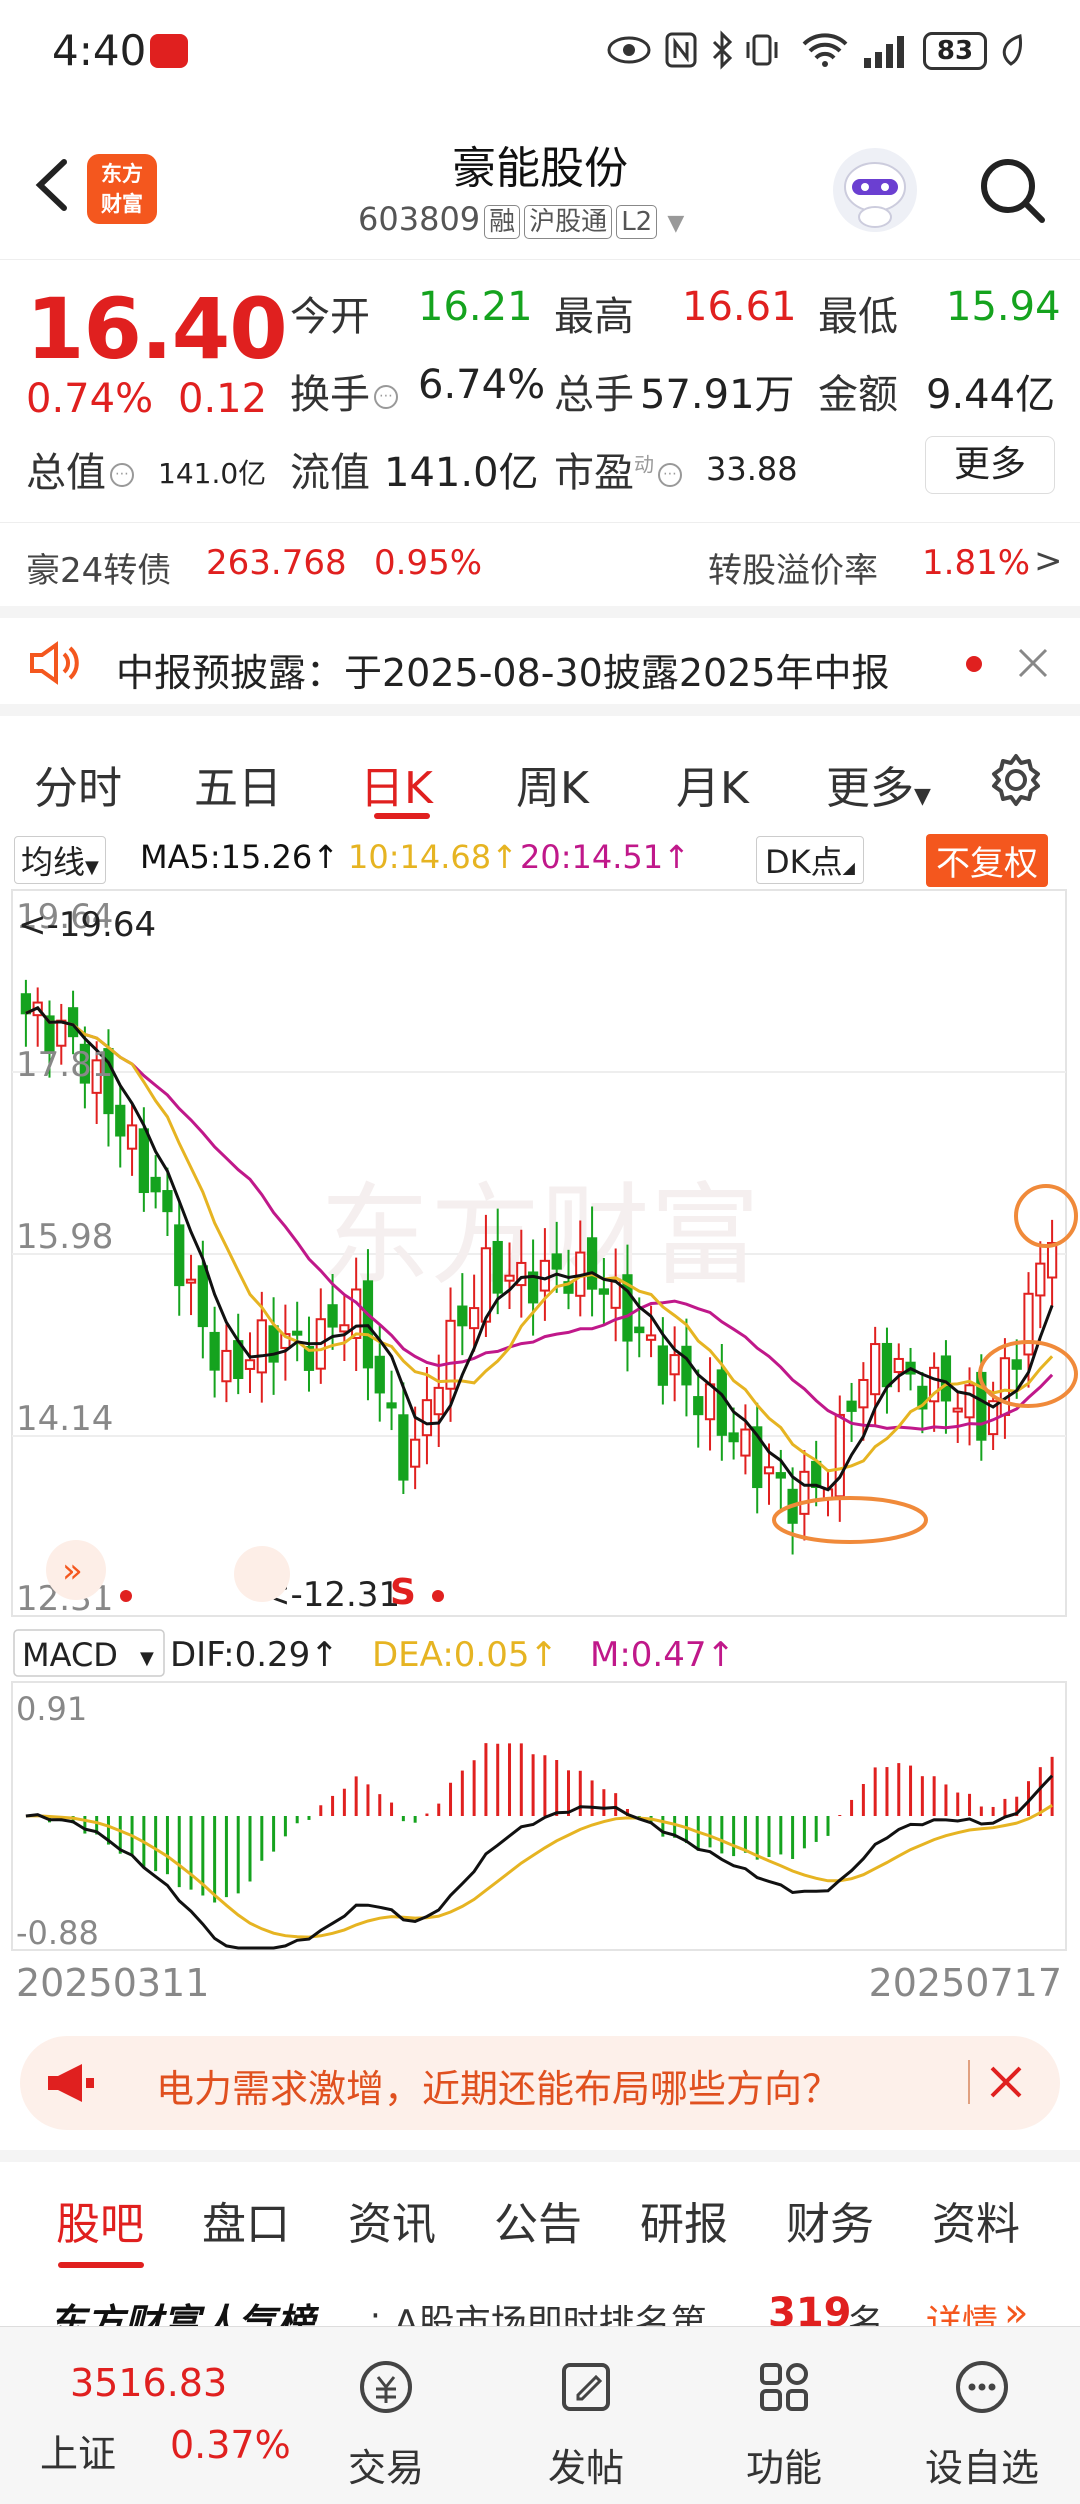 This screenshot has height=2504, width=1080. What do you see at coordinates (830, 2220) in the screenshot?
I see `tab-financials: 财务` at bounding box center [830, 2220].